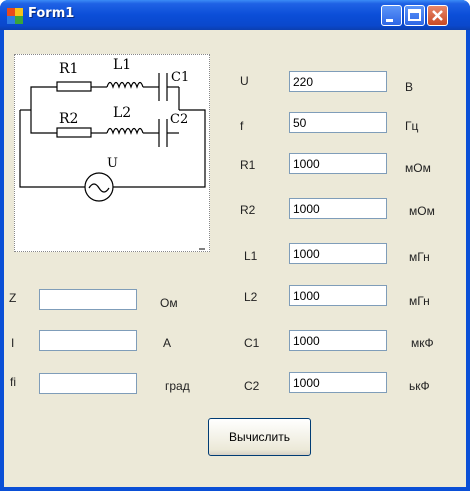 The height and width of the screenshot is (491, 470). I want to click on unit-c2: ькФ, so click(419, 386).